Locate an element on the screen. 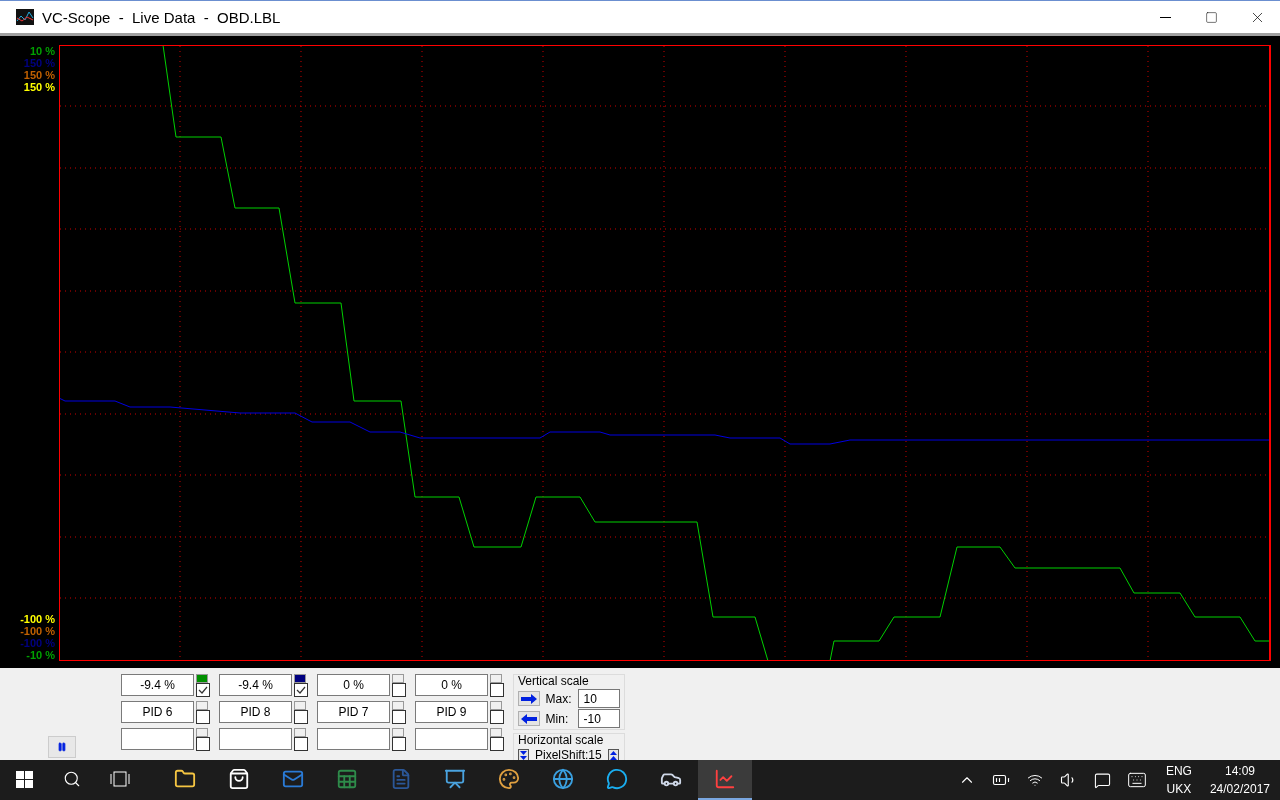  language-indicator: ENG UKX is located at coordinates (1178, 780).